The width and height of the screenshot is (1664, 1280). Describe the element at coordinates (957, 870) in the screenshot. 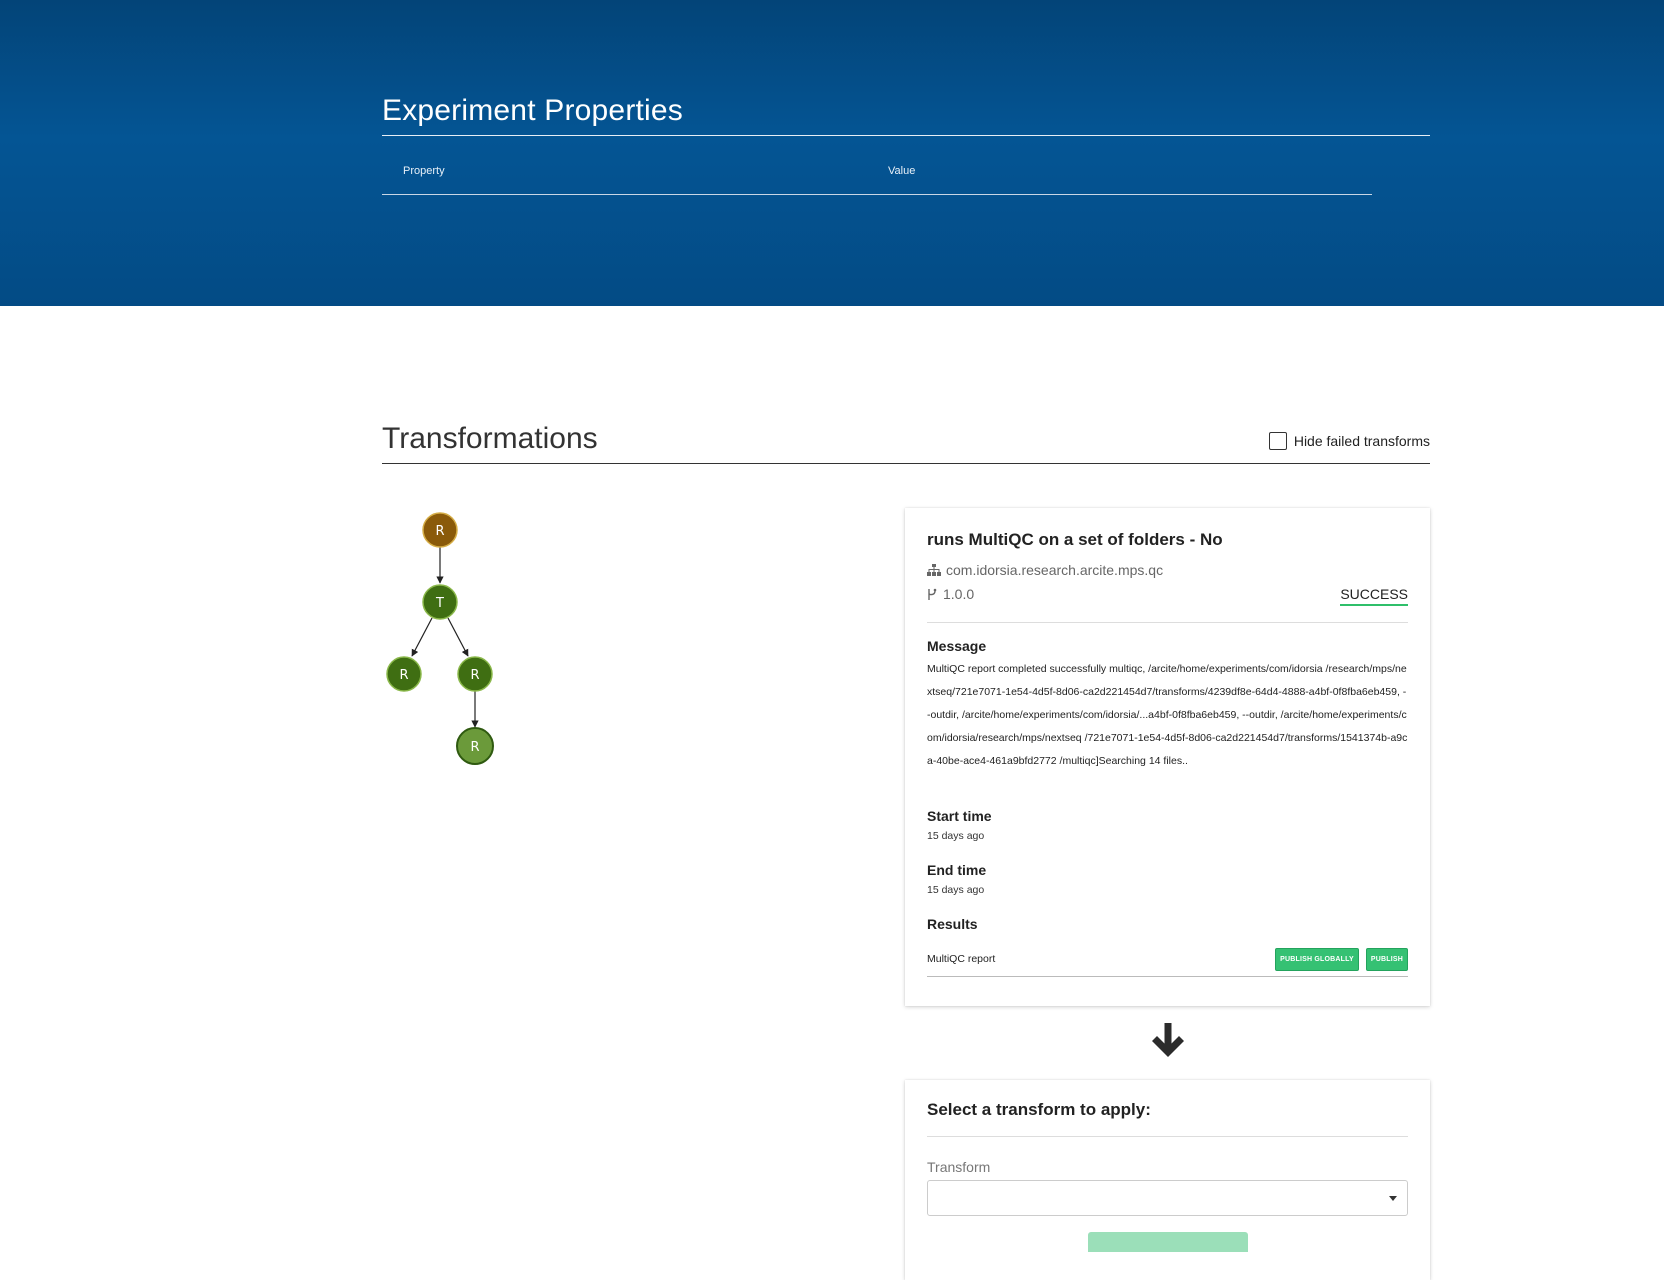

I see `end-time-label: End time` at that location.